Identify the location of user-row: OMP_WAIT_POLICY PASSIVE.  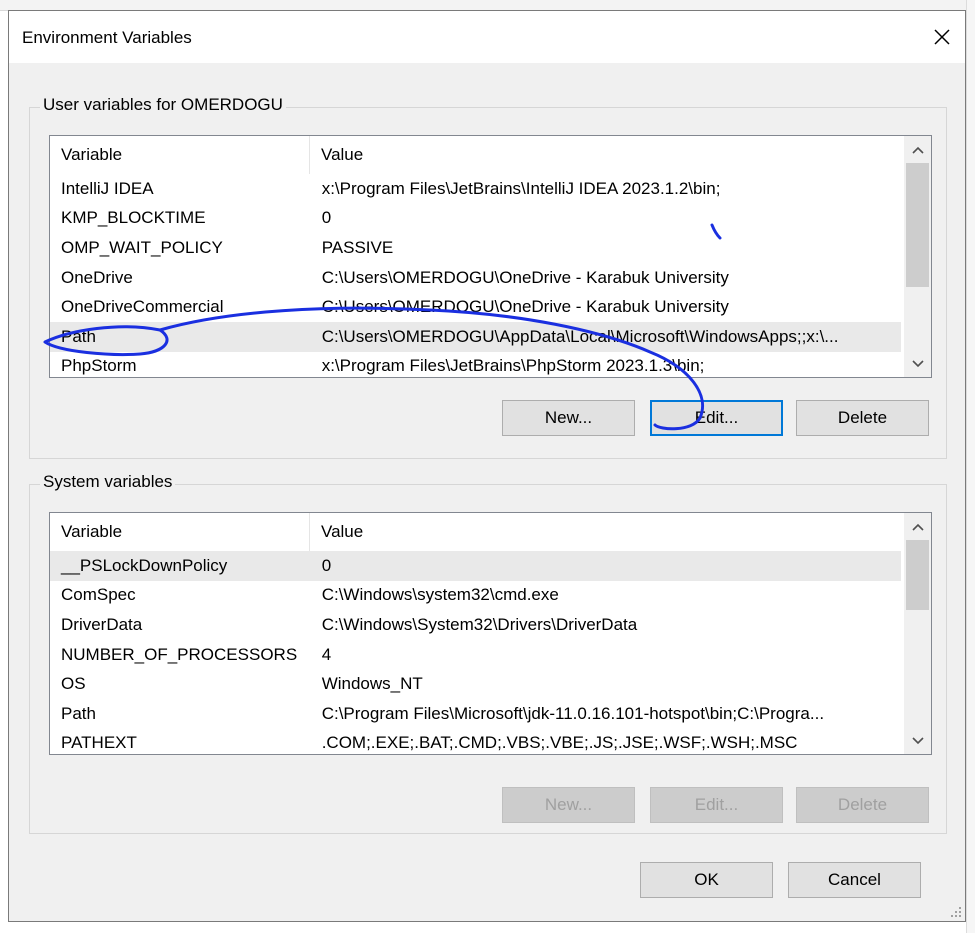
(475, 248).